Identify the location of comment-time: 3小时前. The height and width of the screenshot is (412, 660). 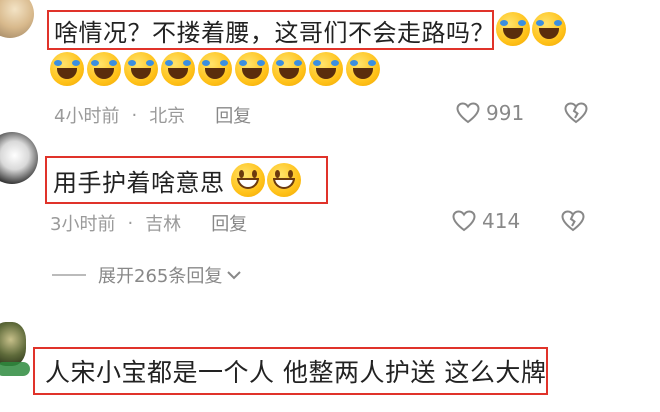
(83, 224).